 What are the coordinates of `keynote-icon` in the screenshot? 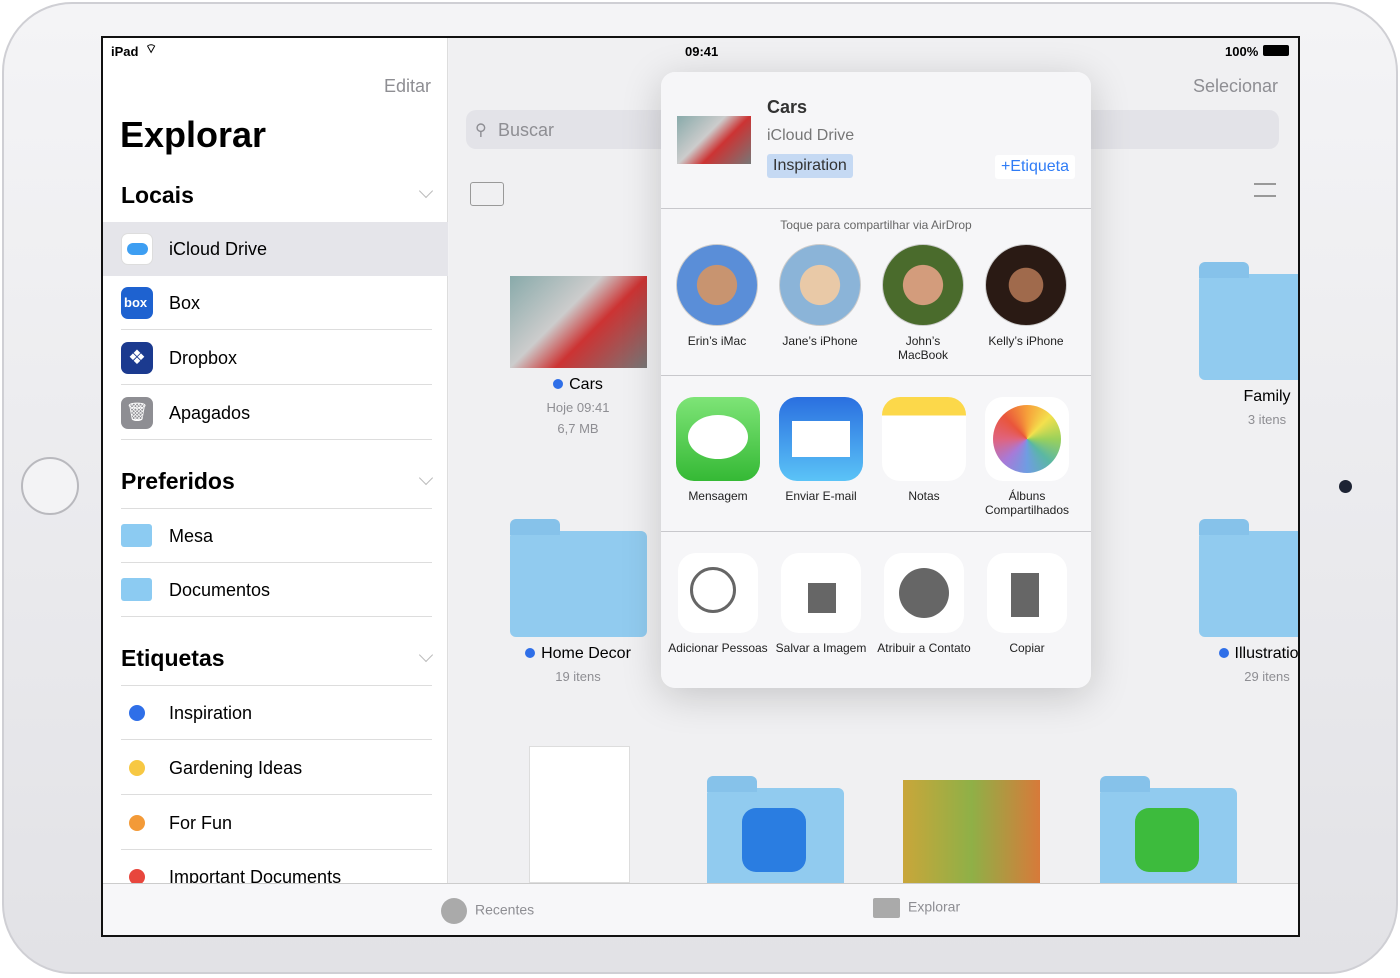 It's located at (774, 840).